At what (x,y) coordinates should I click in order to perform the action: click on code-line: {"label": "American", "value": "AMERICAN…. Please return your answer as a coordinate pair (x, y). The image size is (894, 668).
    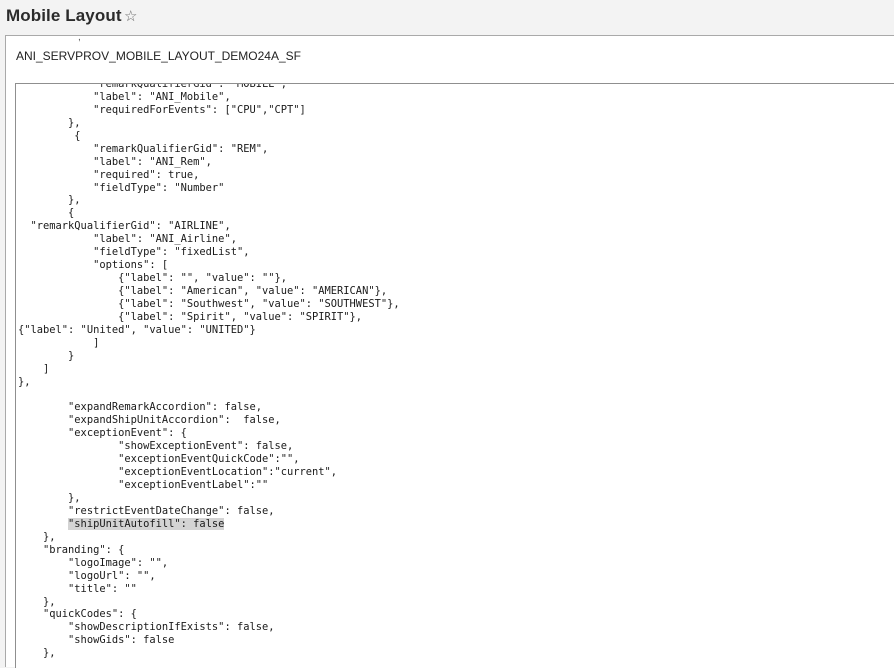
    Looking at the image, I should click on (209, 291).